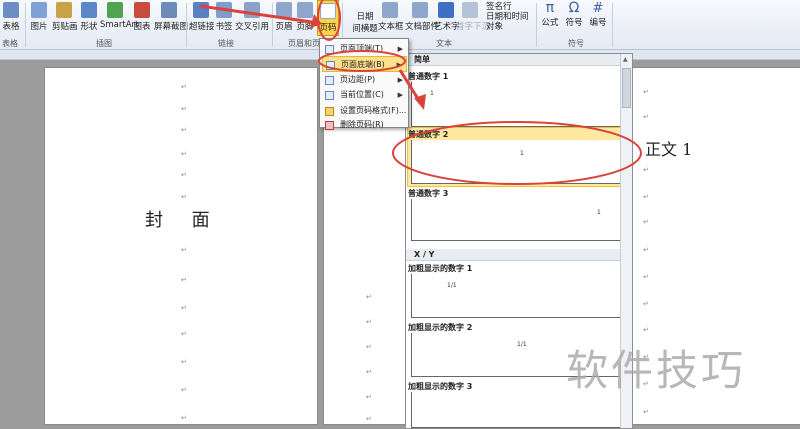  I want to click on annotation-circle-page-number, so click(329, 20).